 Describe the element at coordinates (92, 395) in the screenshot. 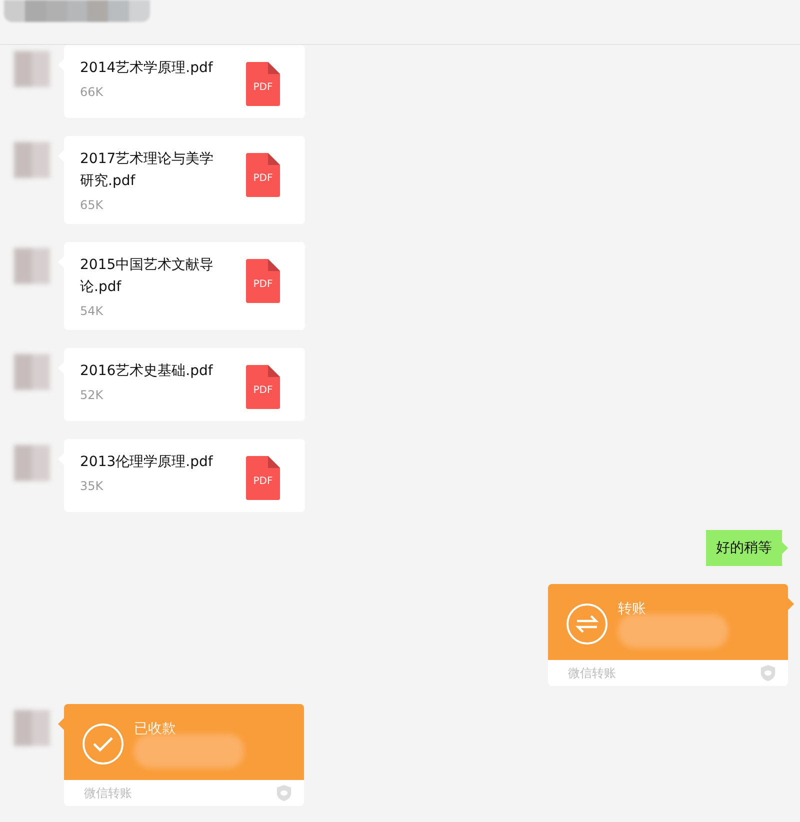

I see `file-size: 52K` at that location.